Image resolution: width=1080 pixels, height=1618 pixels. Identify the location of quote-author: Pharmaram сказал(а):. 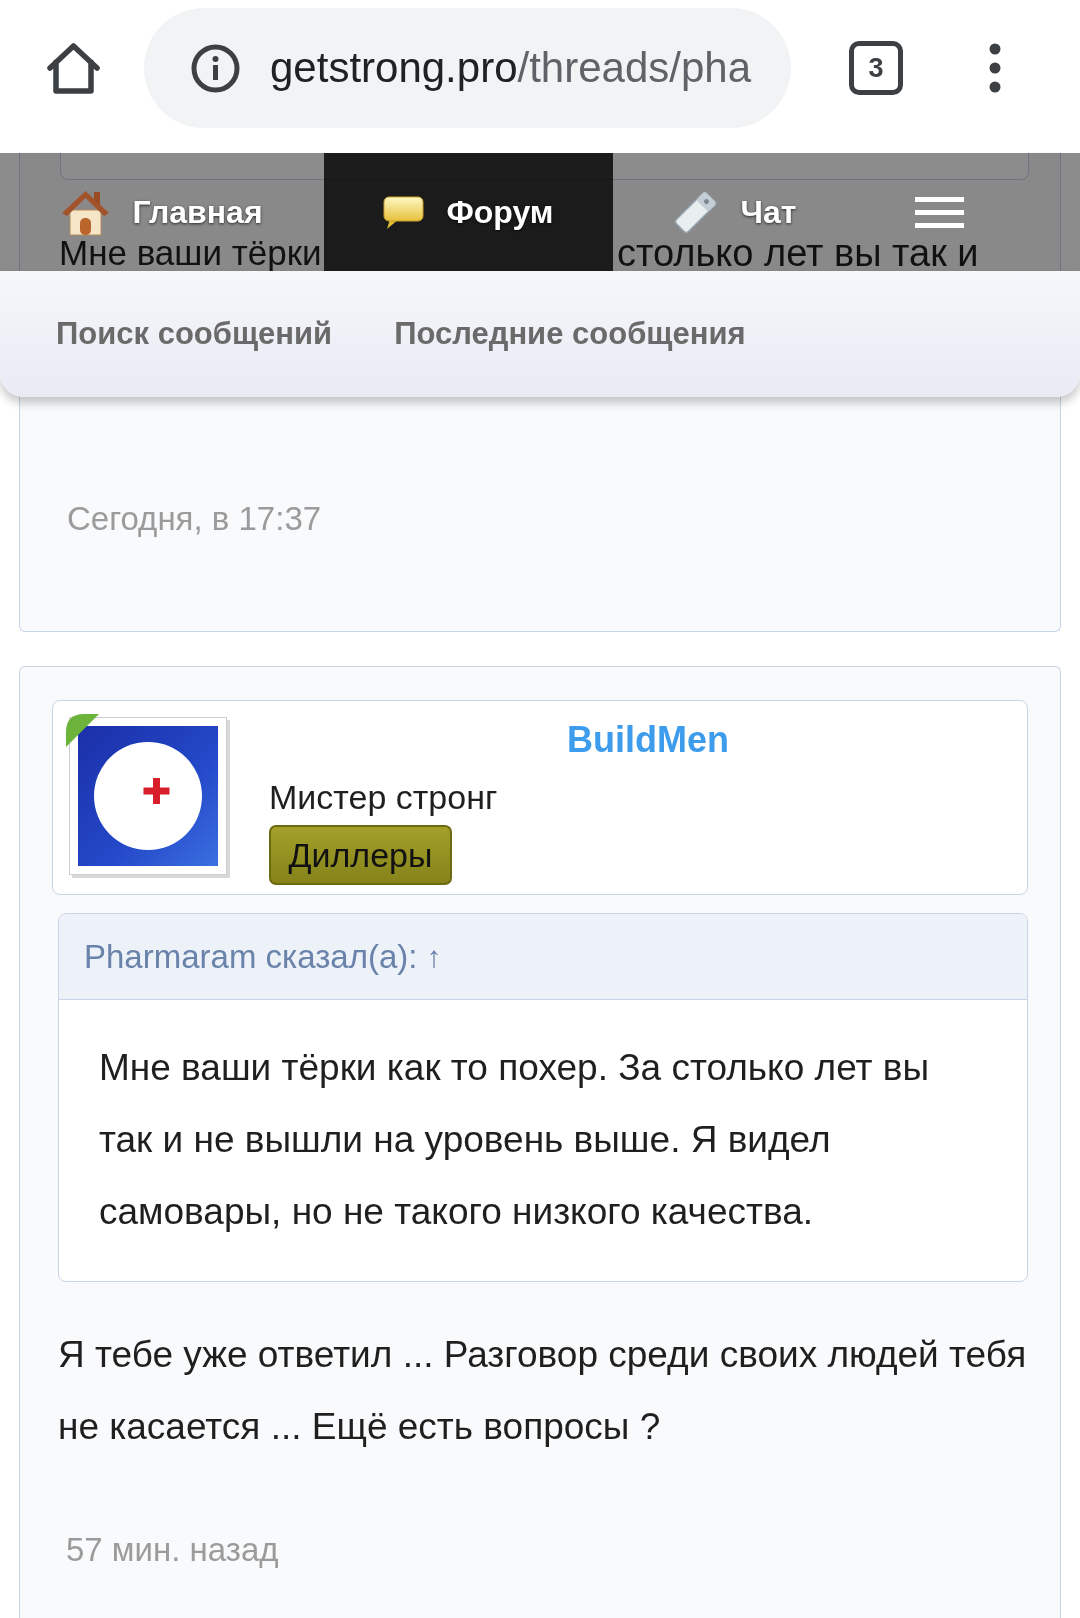
(251, 956).